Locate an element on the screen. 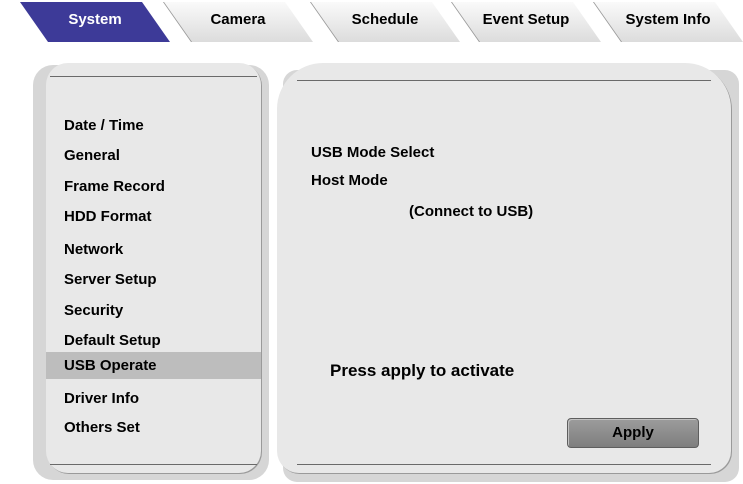 The width and height of the screenshot is (743, 484). usb-mode-value: Host Mode is located at coordinates (349, 180).